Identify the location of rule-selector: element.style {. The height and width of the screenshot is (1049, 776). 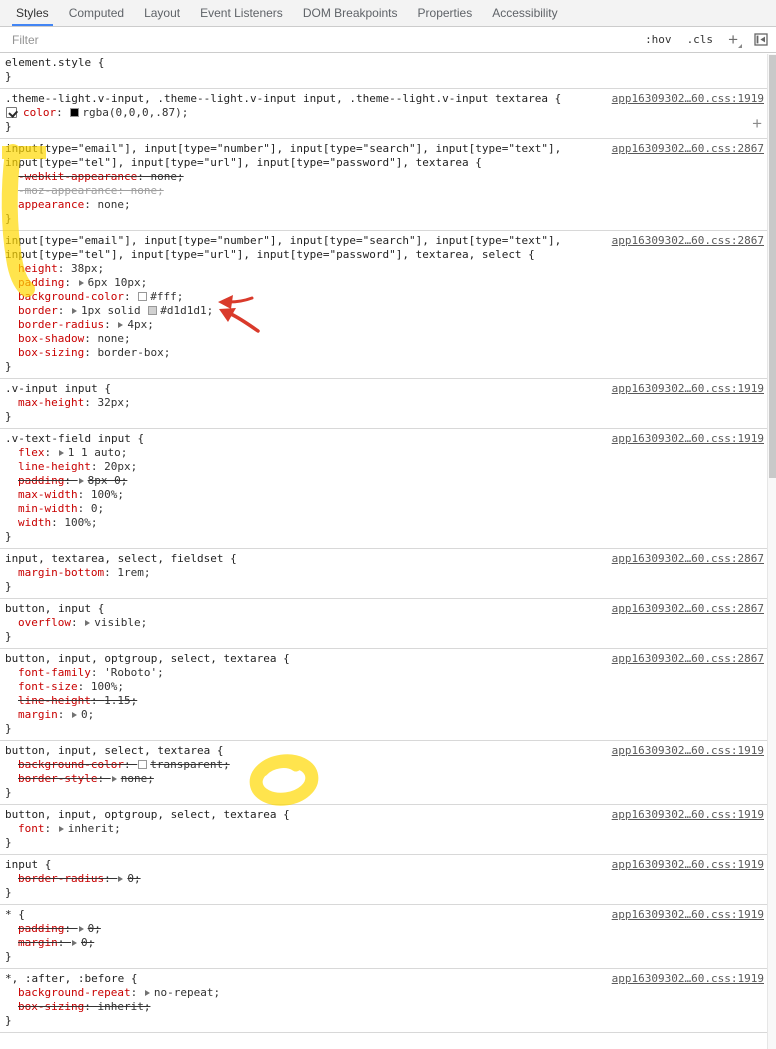
(390, 63).